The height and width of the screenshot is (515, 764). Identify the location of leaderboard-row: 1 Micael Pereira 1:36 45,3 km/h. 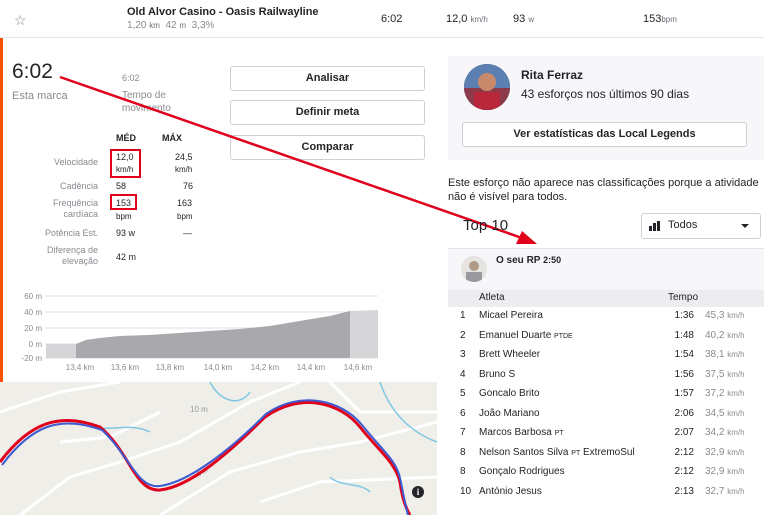
(606, 316).